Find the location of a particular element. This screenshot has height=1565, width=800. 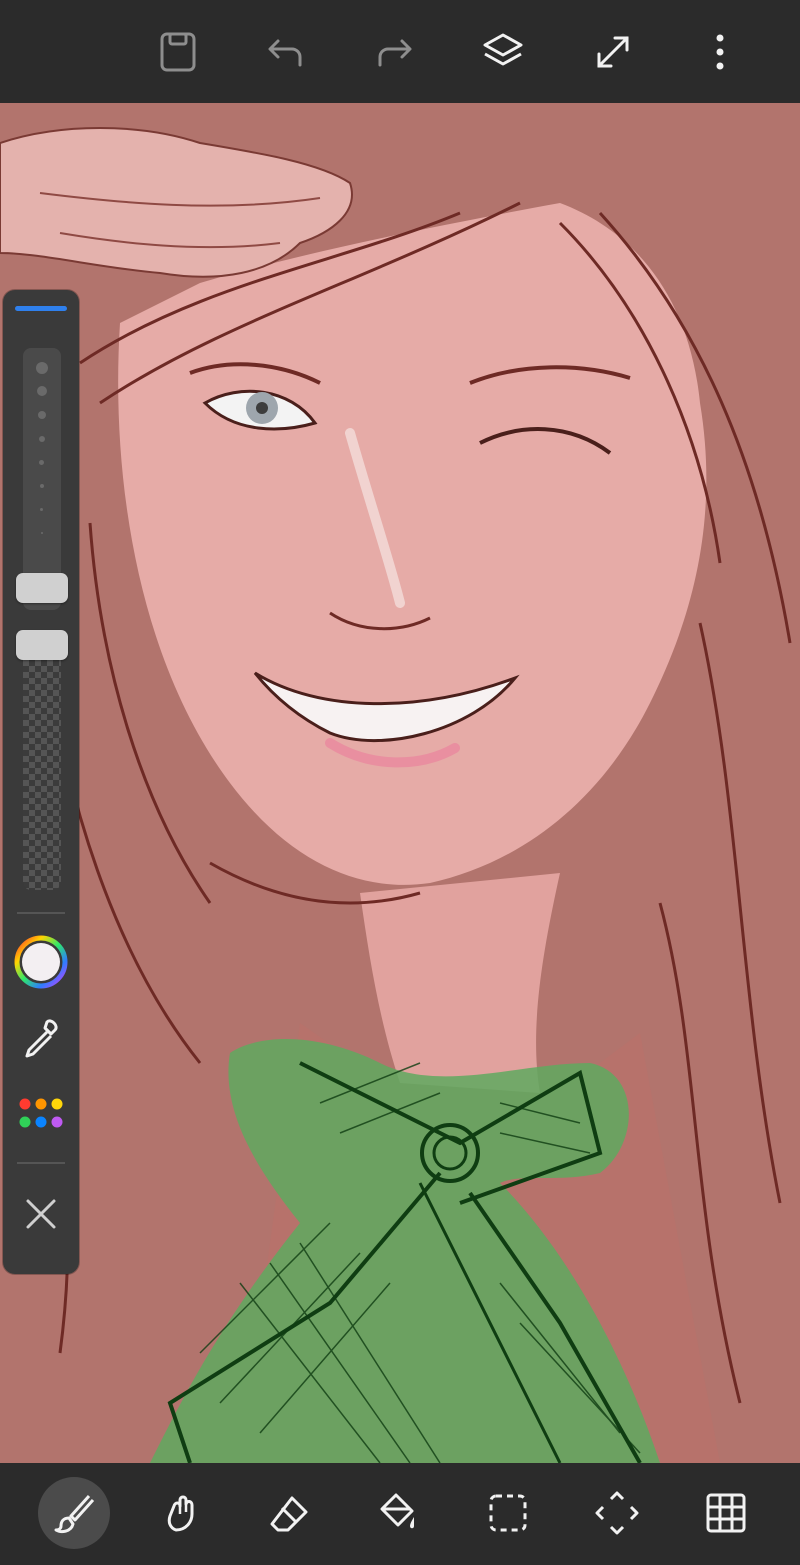

redo-icon is located at coordinates (395, 53).